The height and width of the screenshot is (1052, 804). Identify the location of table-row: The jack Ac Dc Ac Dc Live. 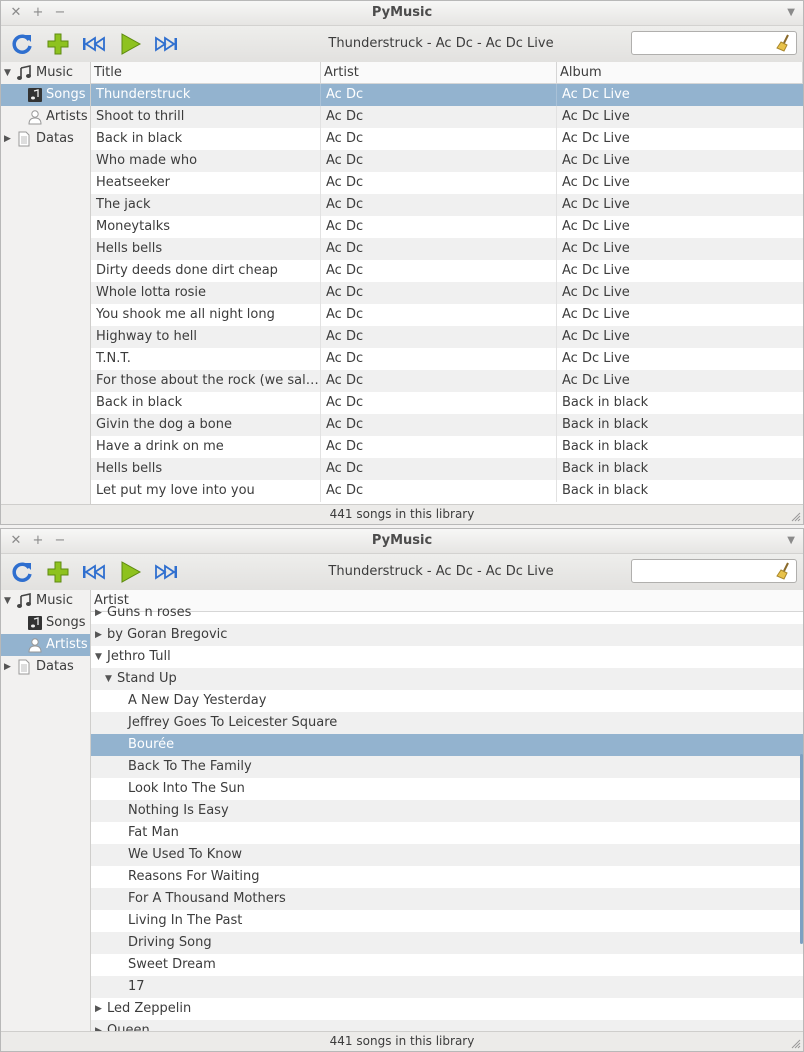
(447, 205).